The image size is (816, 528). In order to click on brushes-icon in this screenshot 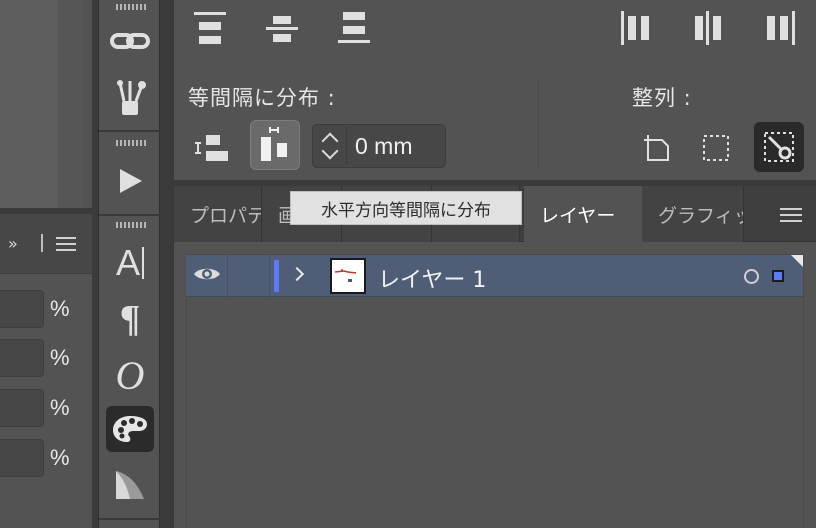, I will do `click(130, 97)`.